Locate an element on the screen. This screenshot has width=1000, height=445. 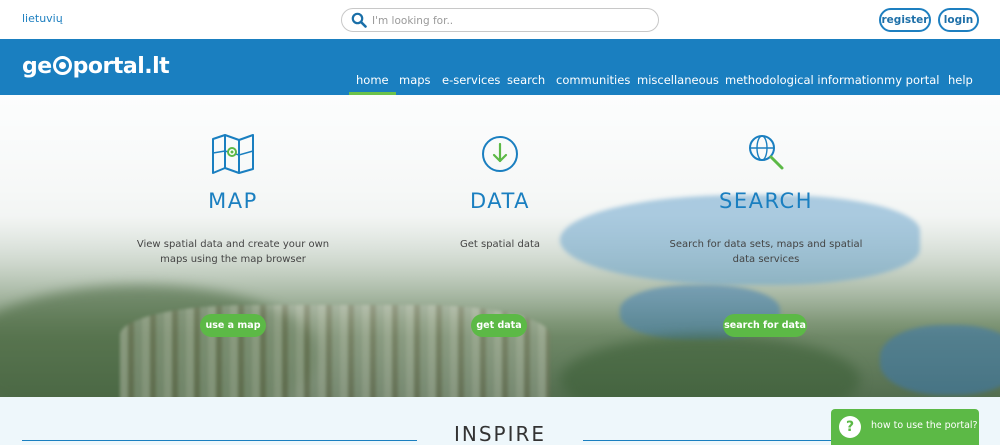
globe-search-icon is located at coordinates (766, 154).